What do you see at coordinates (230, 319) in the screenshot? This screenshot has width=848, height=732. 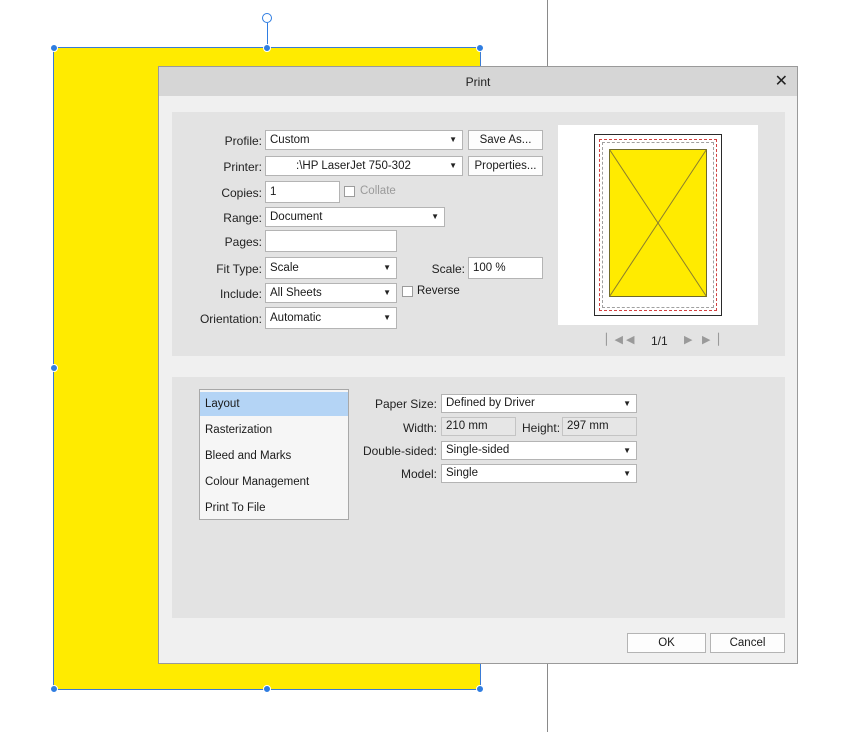 I see `orientation-label: Orientation:` at bounding box center [230, 319].